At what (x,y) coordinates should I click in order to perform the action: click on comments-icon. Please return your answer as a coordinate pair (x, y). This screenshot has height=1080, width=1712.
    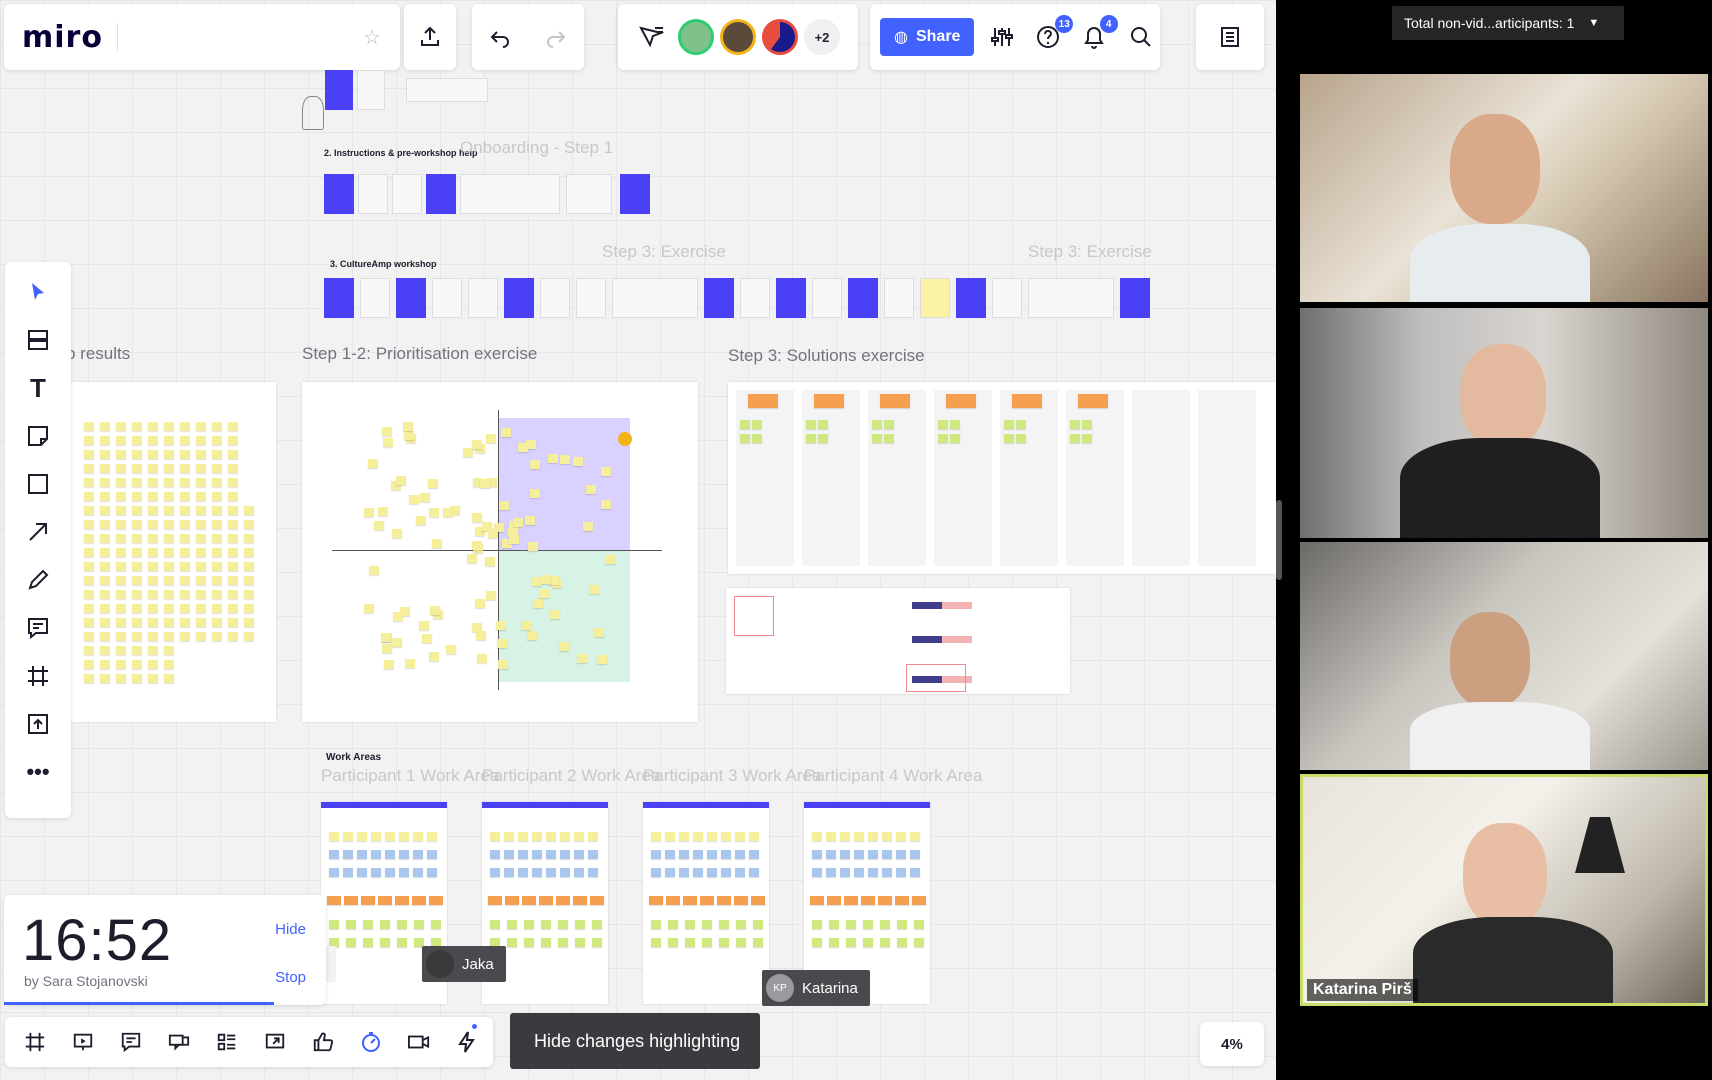
    Looking at the image, I should click on (131, 1042).